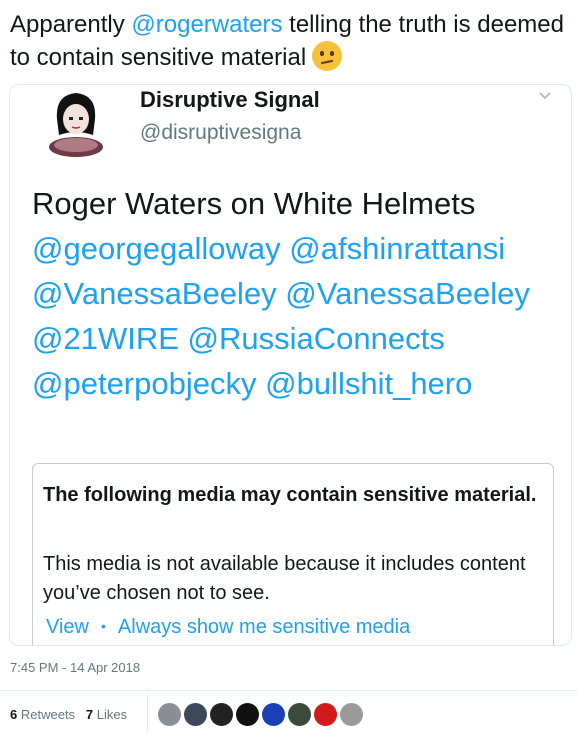  I want to click on tweet-stats: 6 Retweets 7 Likes, so click(68, 714).